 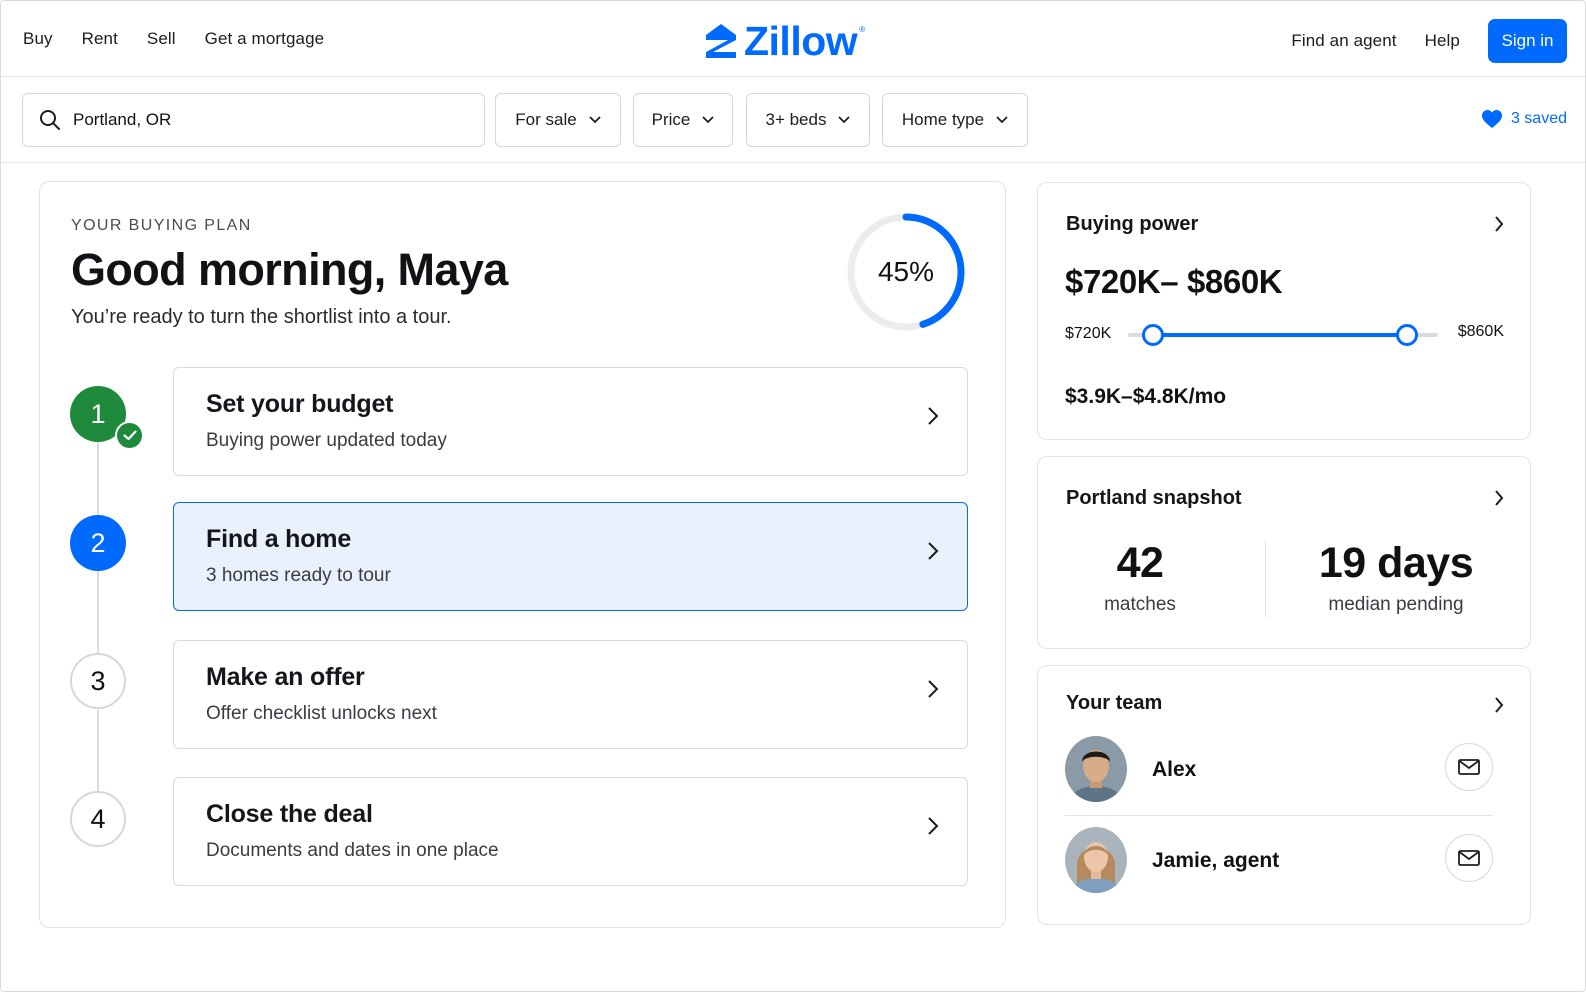 I want to click on search-input, so click(x=253, y=120).